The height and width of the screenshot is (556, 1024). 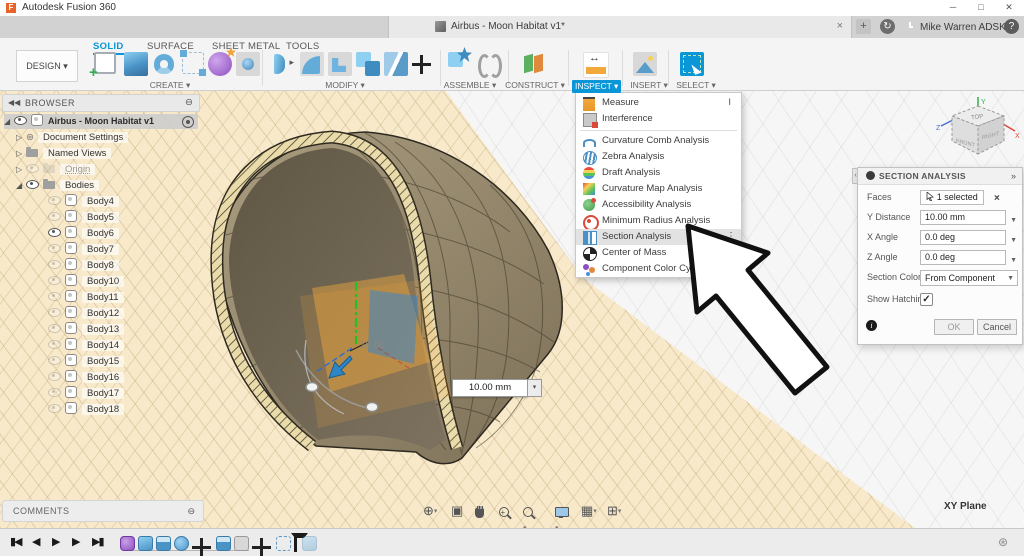 I want to click on menu-item-section-analysis: Section Analysis ⋮, so click(x=658, y=237).